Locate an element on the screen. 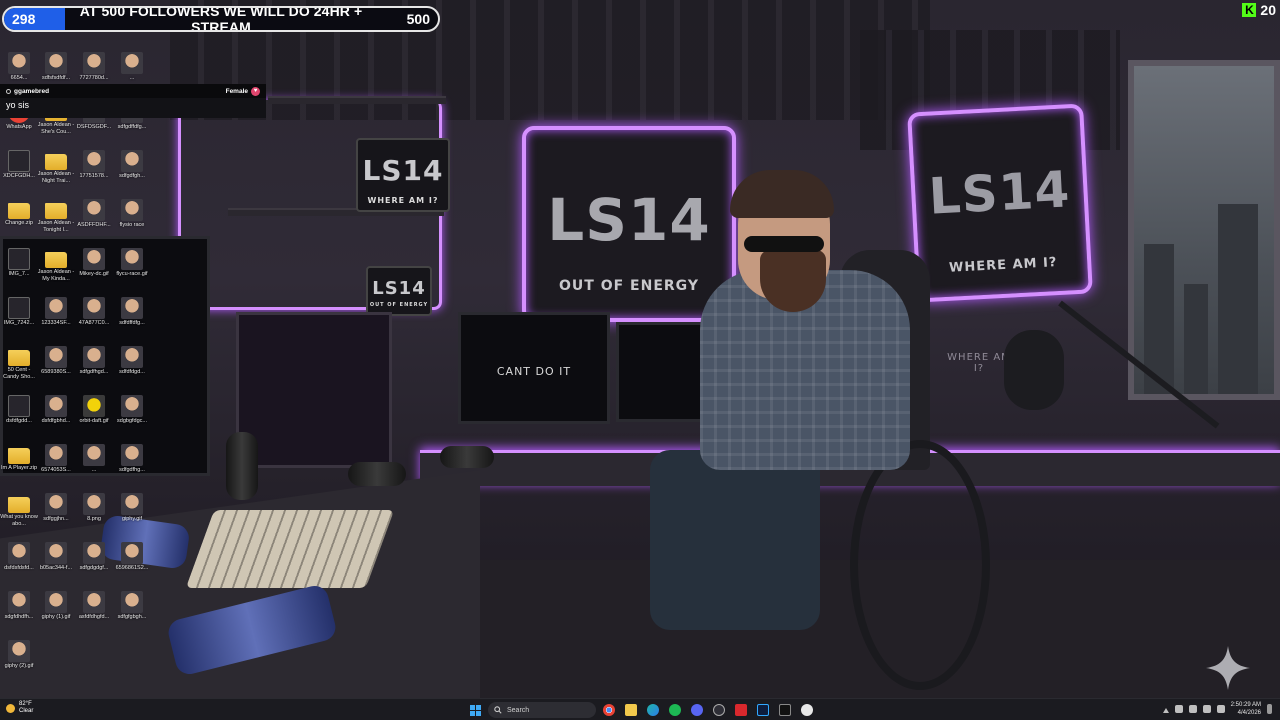 The width and height of the screenshot is (1280, 720). mic-icon is located at coordinates (1178, 709).